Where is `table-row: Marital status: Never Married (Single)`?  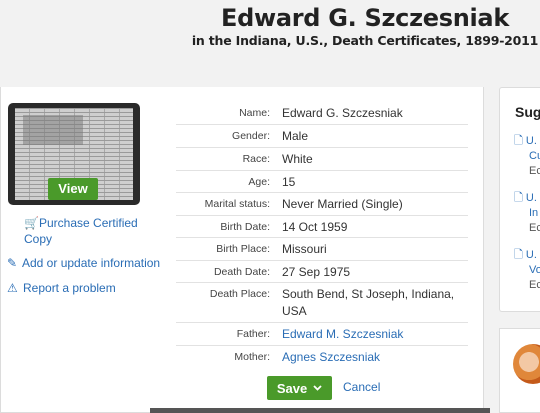 table-row: Marital status: Never Married (Single) is located at coordinates (322, 204).